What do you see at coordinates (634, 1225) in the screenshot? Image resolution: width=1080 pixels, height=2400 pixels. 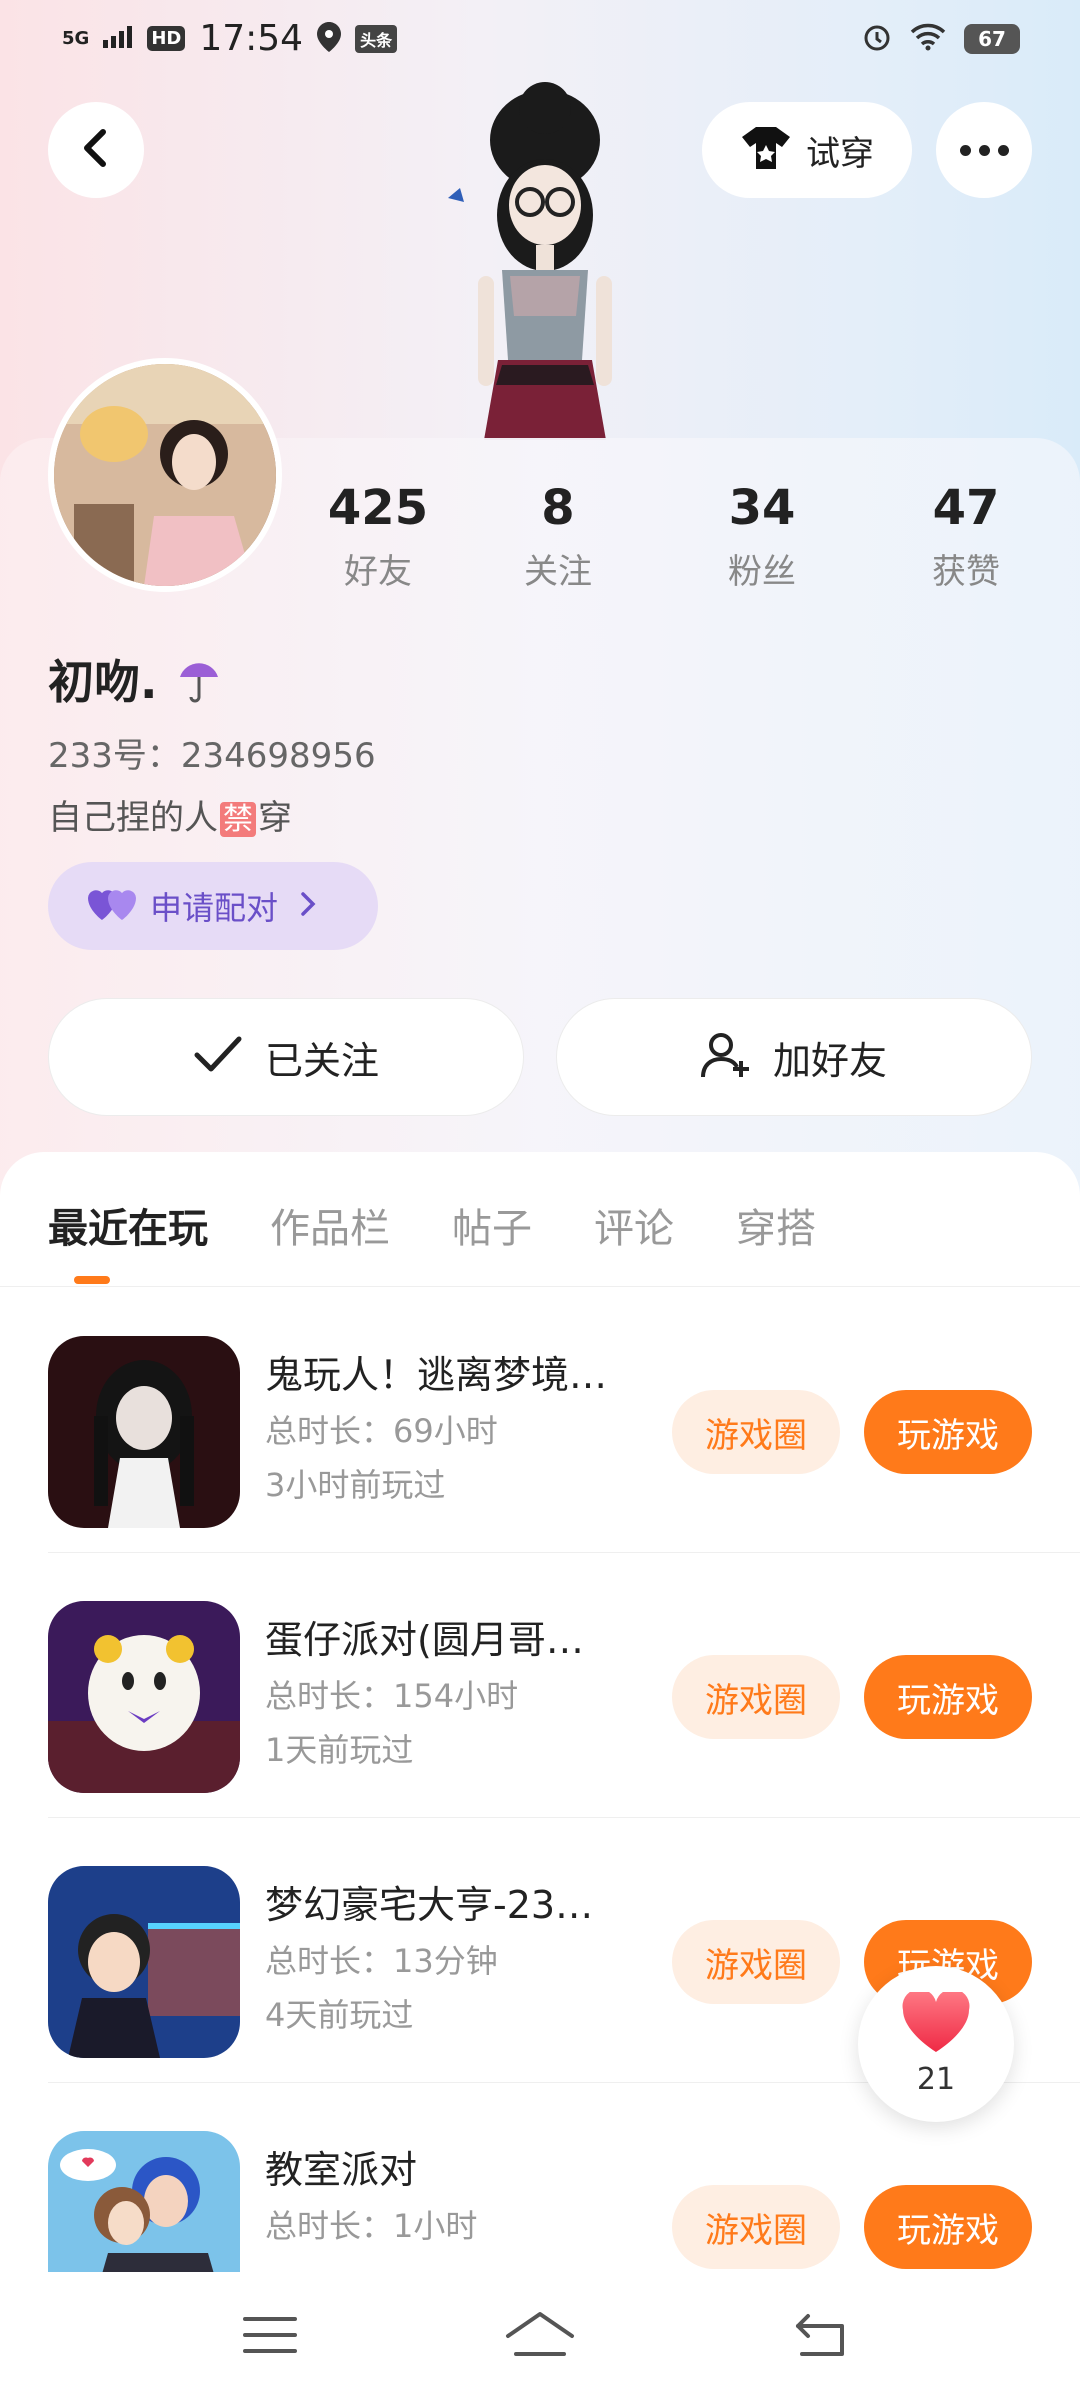 I see `tab-comments: 评论` at bounding box center [634, 1225].